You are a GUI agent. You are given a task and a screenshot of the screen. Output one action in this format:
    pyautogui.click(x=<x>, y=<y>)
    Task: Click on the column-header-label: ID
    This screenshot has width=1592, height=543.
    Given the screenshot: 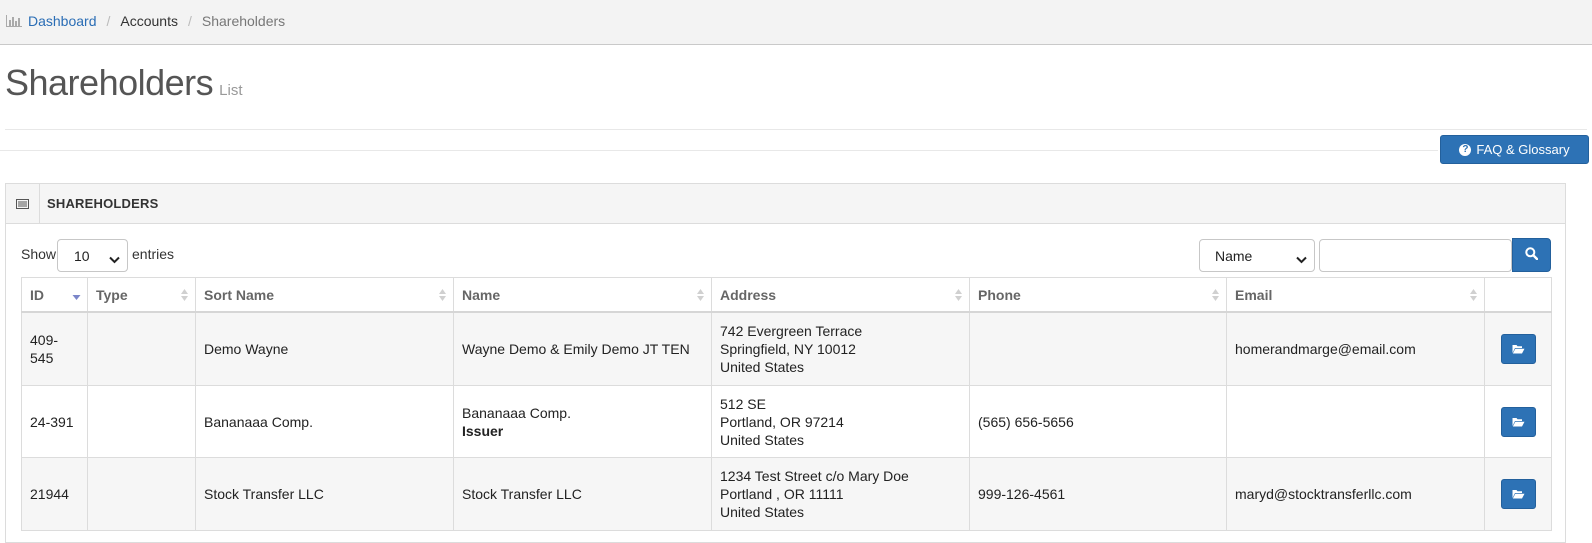 What is the action you would take?
    pyautogui.click(x=37, y=294)
    